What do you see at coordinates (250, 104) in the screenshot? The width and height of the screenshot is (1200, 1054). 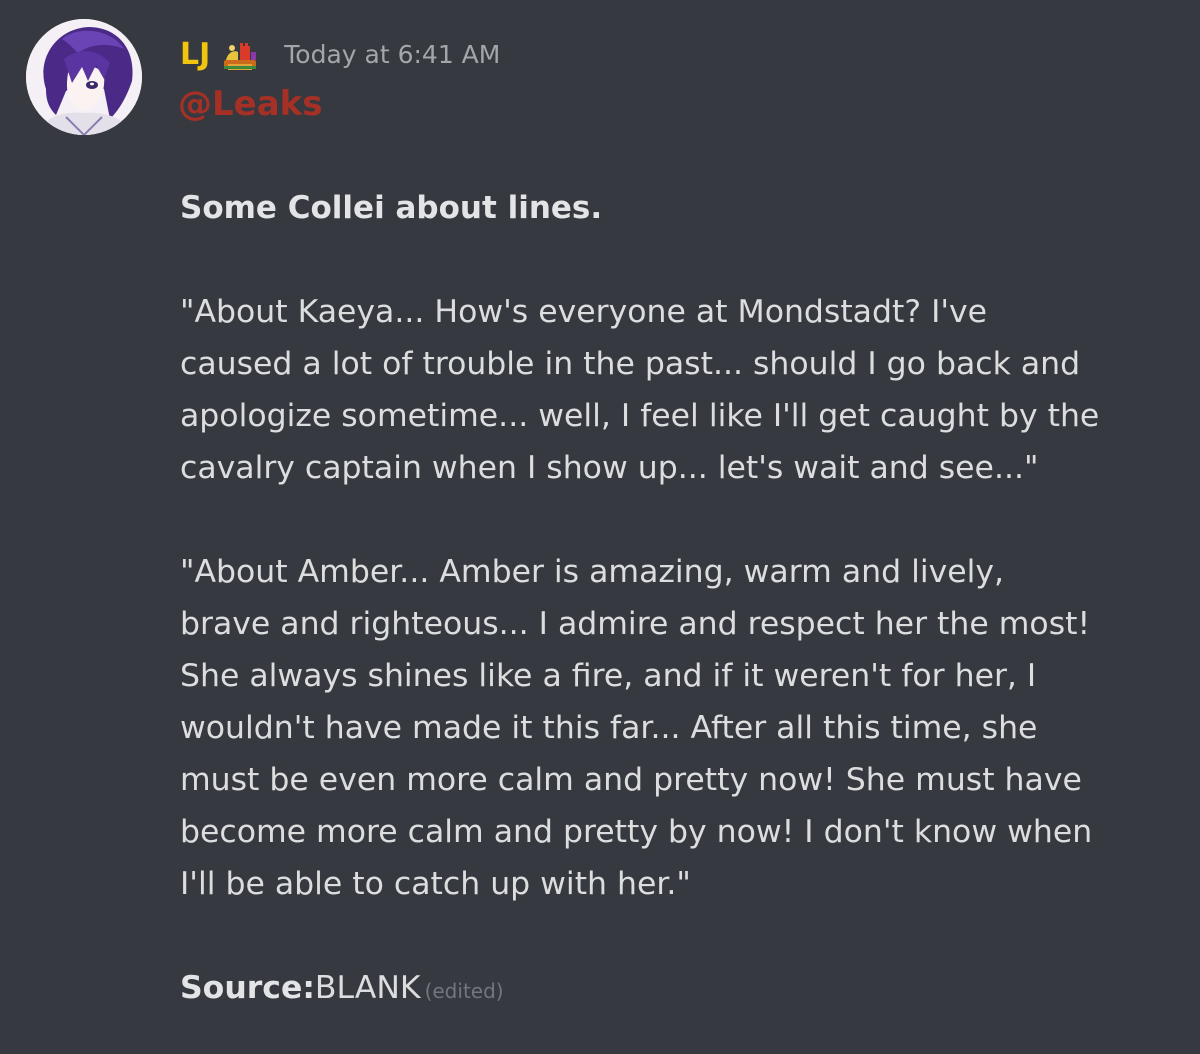 I see `role-mention: @Leaks` at bounding box center [250, 104].